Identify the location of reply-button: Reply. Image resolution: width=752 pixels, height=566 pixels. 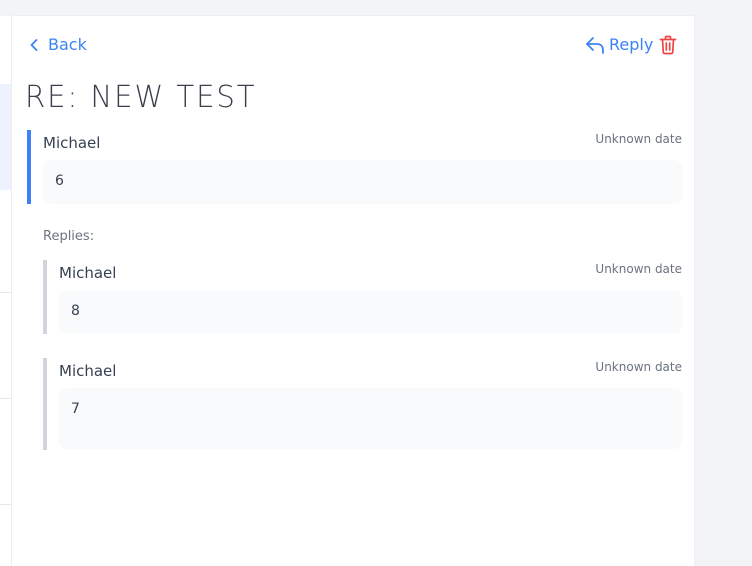
(619, 44).